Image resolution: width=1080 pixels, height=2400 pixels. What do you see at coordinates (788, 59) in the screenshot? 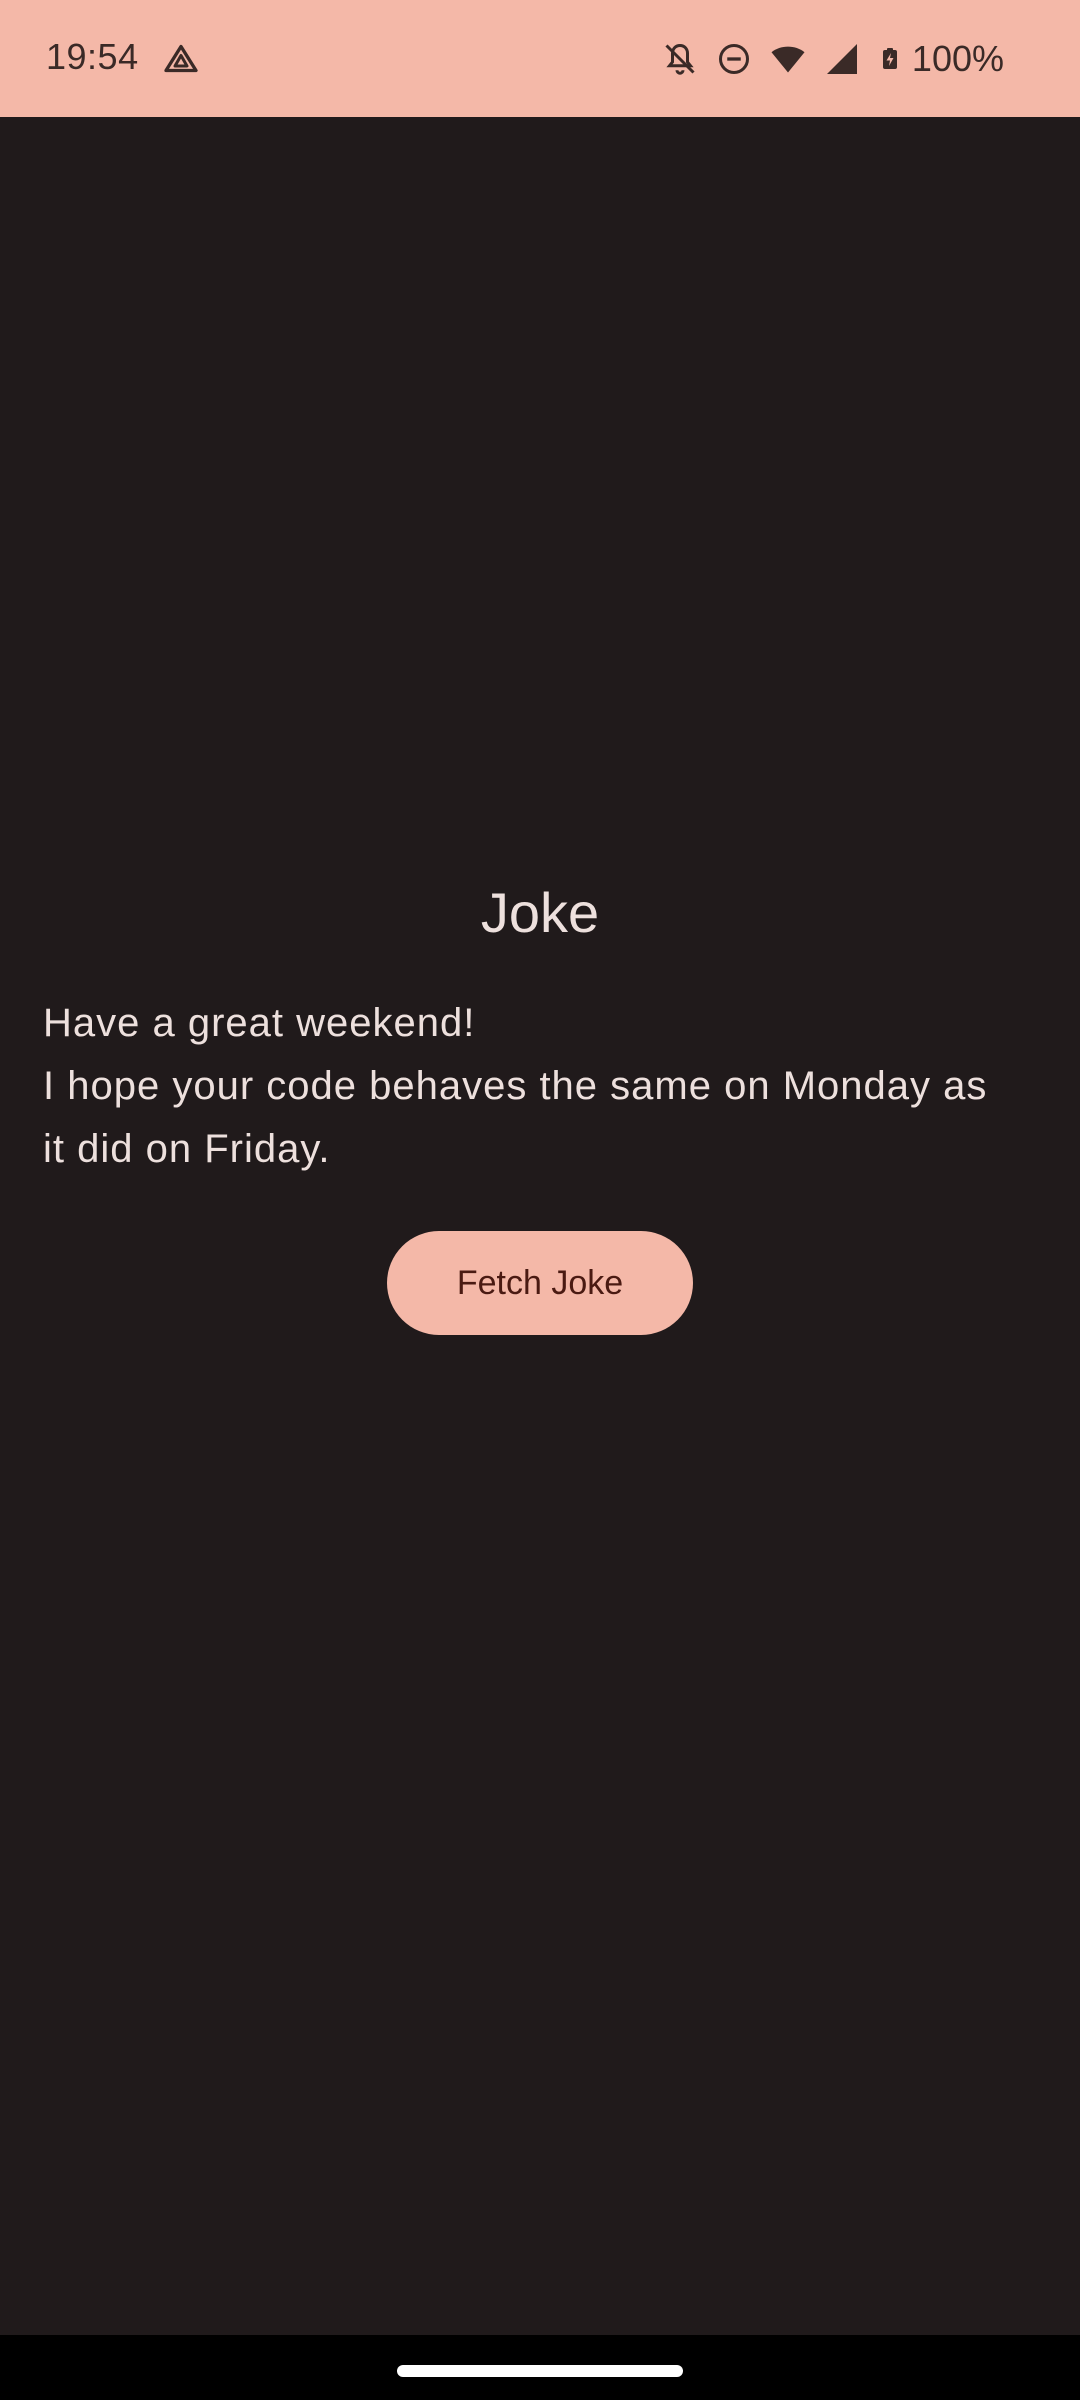
I see `wifi-icon` at bounding box center [788, 59].